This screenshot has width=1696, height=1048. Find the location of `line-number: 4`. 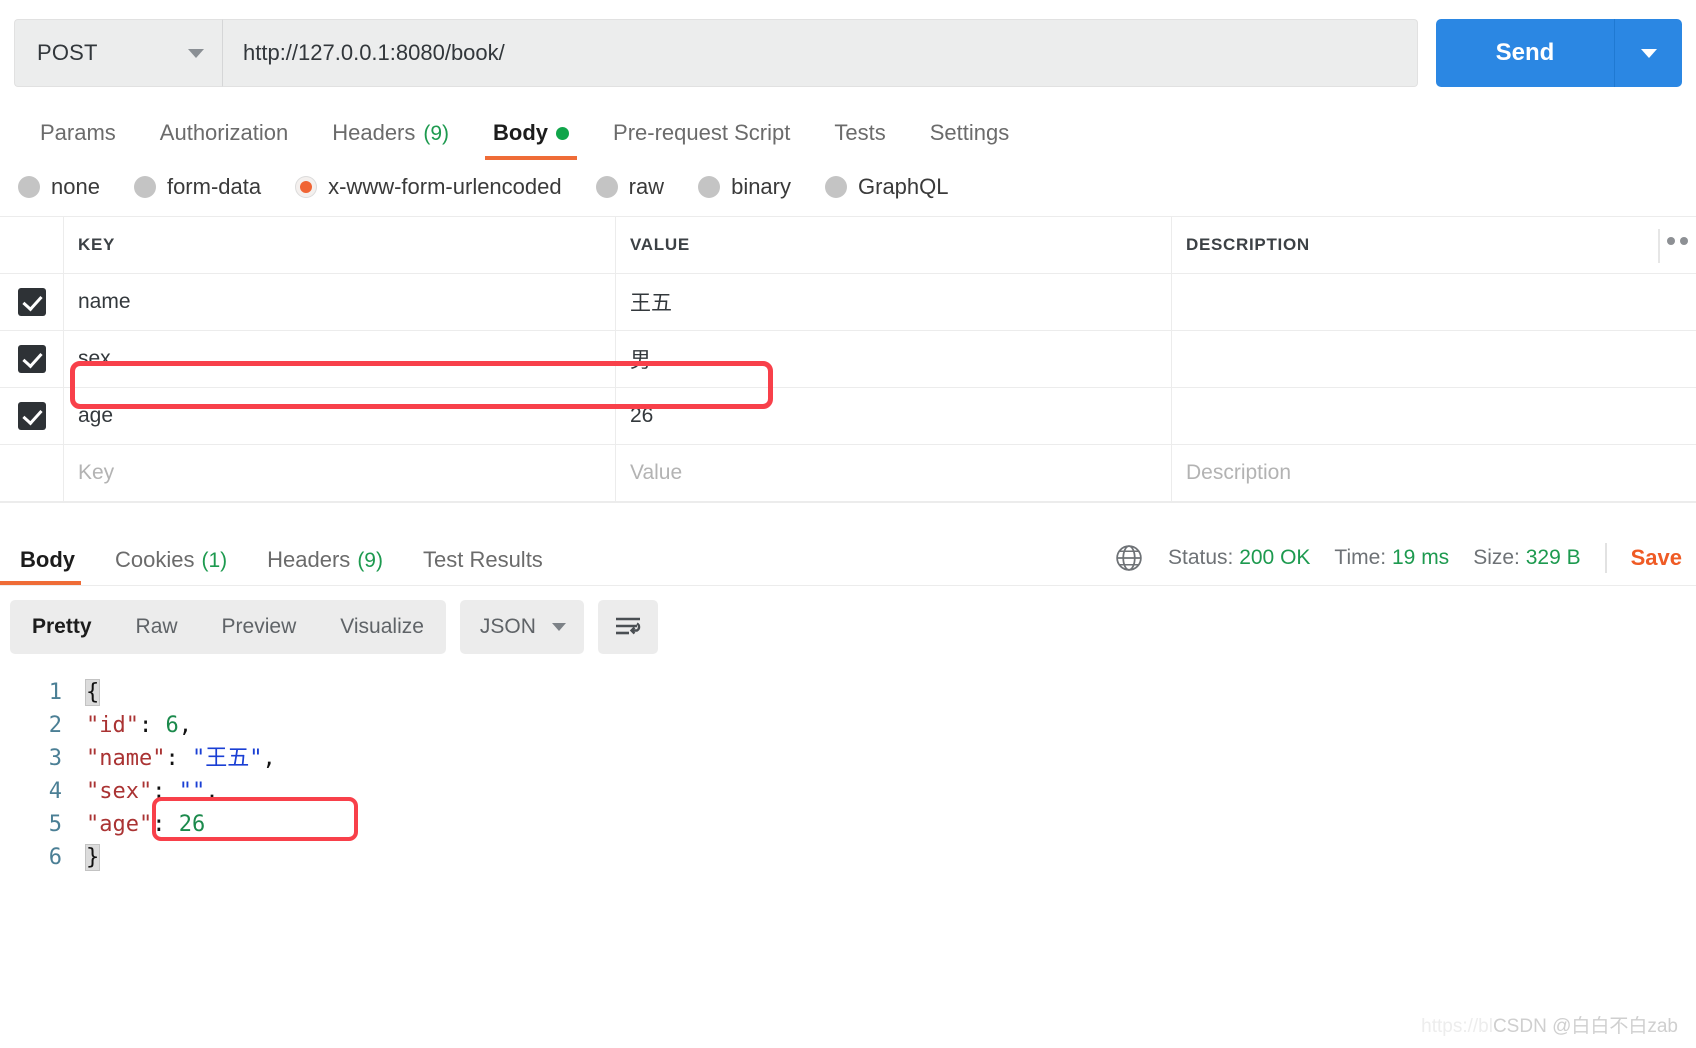

line-number: 4 is located at coordinates (55, 791).